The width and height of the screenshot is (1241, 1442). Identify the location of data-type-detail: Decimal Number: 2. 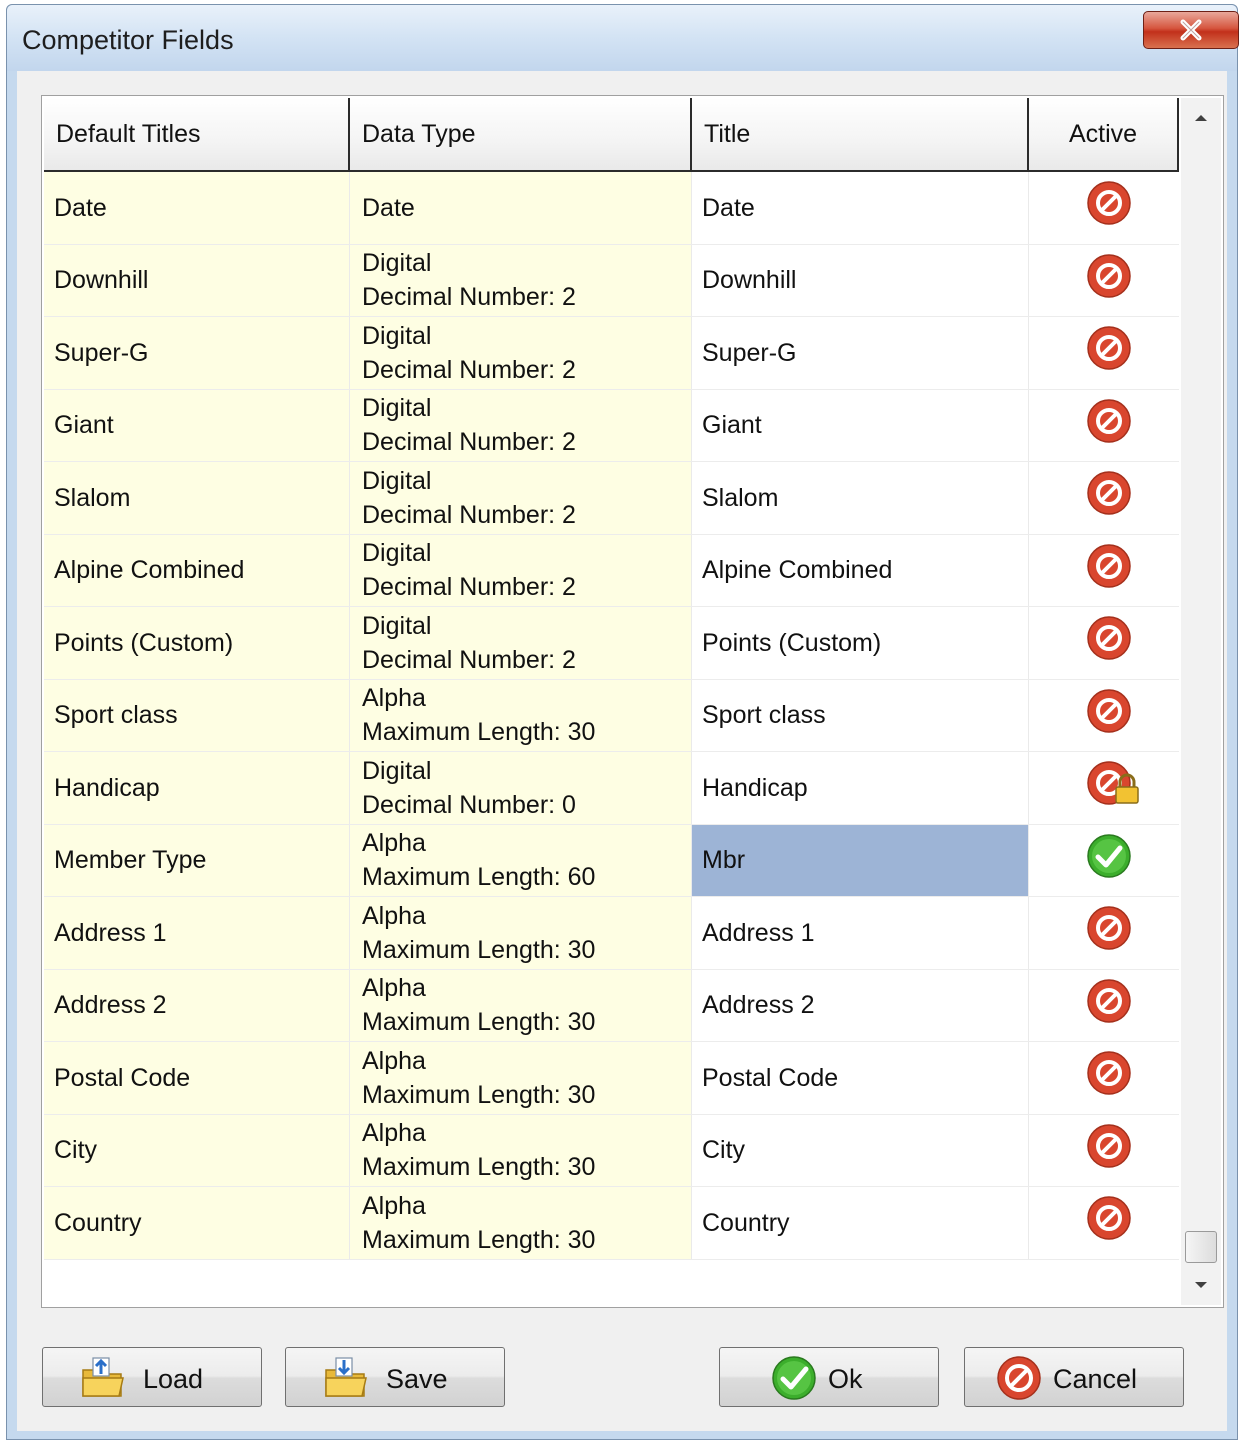
(469, 587).